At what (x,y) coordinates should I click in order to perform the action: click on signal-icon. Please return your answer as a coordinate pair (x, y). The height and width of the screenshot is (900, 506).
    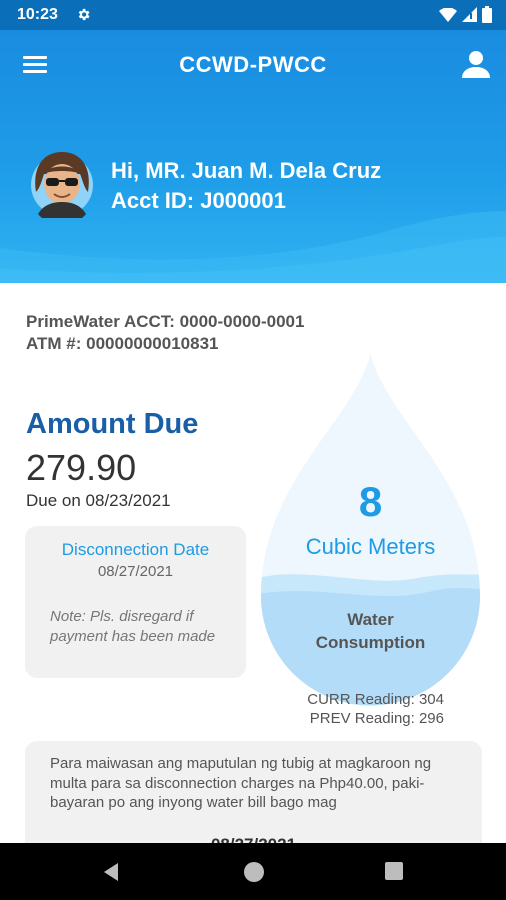
    Looking at the image, I should click on (469, 14).